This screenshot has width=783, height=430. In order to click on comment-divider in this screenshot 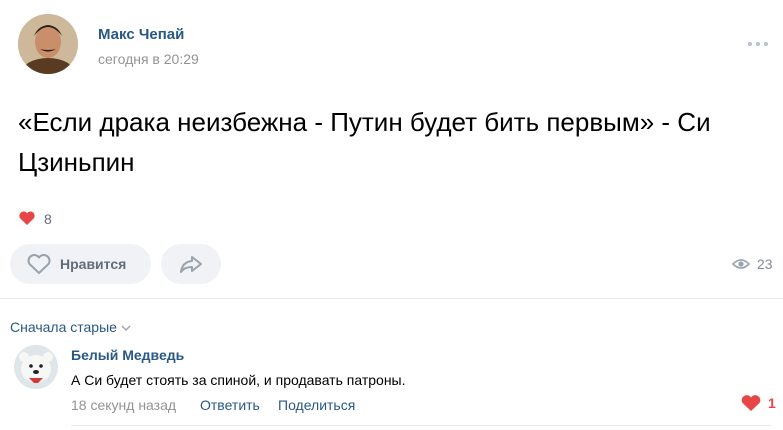, I will do `click(421, 425)`.